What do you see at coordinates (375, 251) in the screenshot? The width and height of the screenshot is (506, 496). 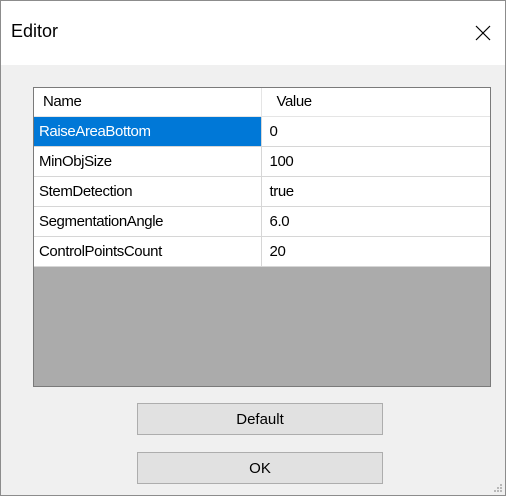 I see `row-value-cell: 20` at bounding box center [375, 251].